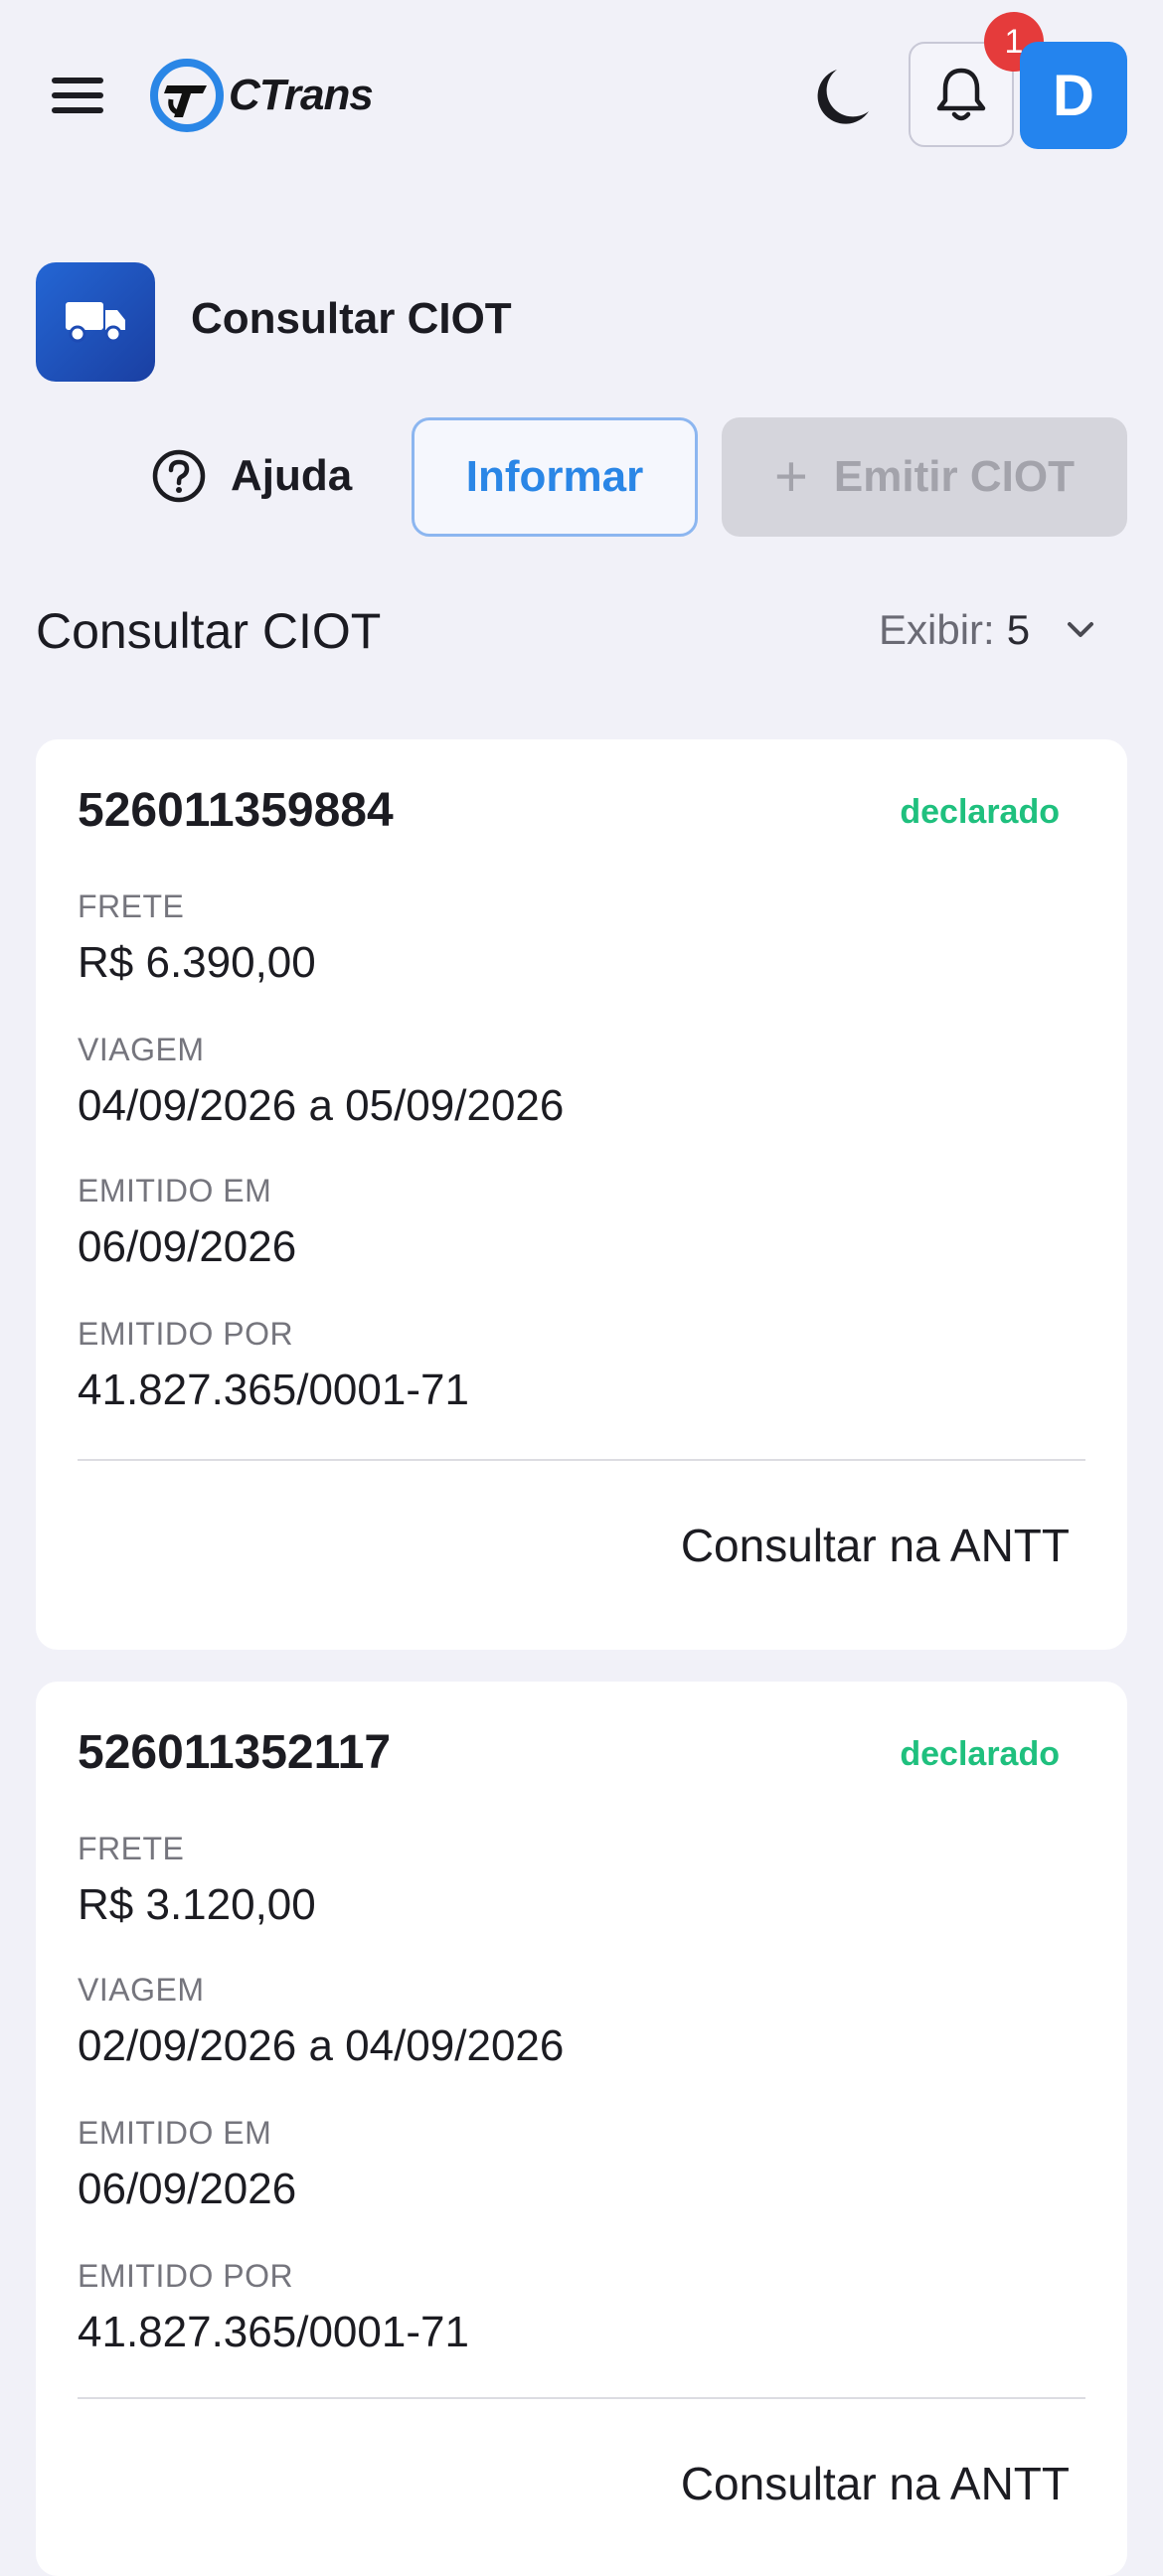  I want to click on section-title: Consultar CIOT, so click(209, 631).